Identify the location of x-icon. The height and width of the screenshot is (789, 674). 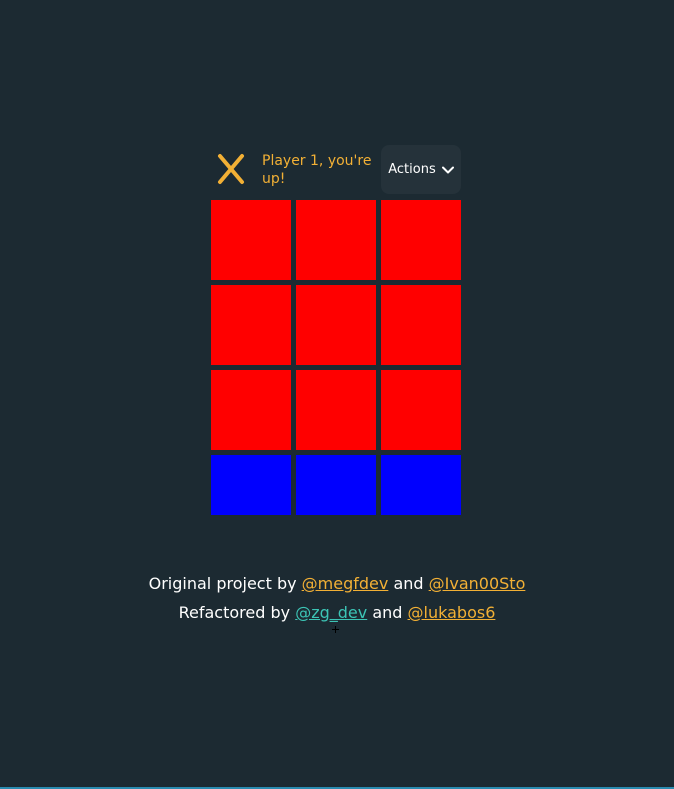
(231, 169).